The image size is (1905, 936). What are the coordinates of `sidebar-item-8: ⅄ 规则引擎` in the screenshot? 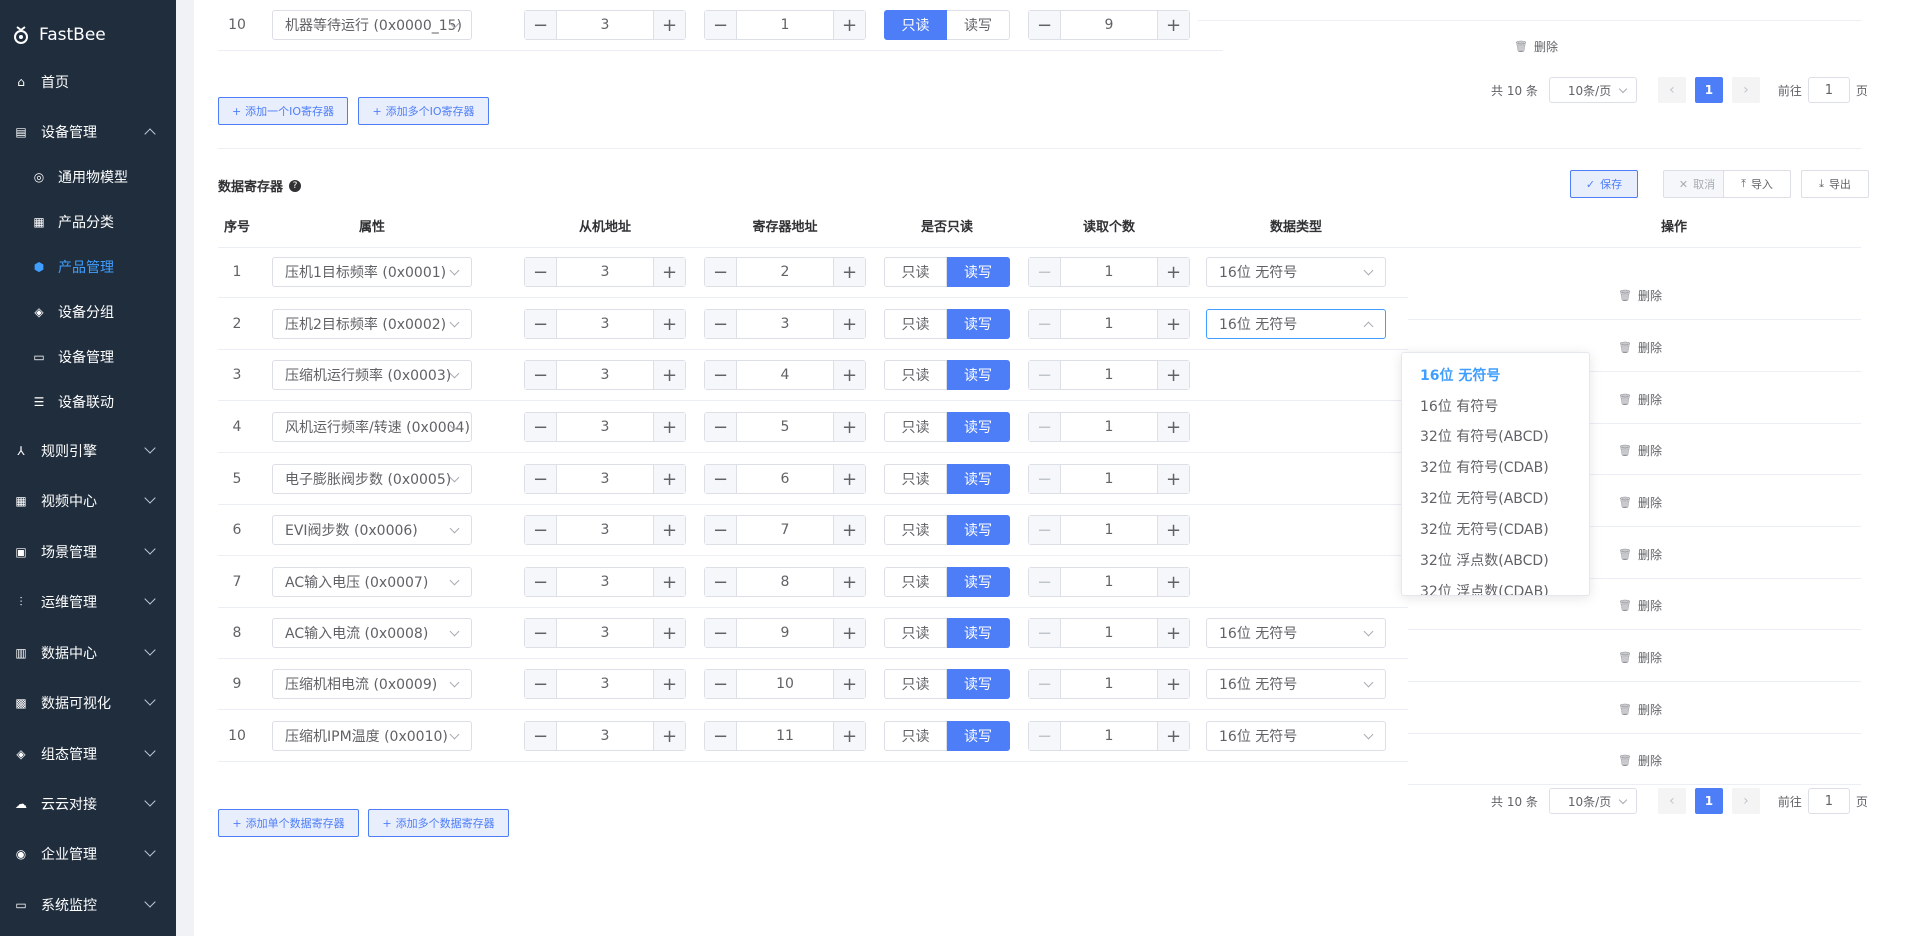 It's located at (88, 451).